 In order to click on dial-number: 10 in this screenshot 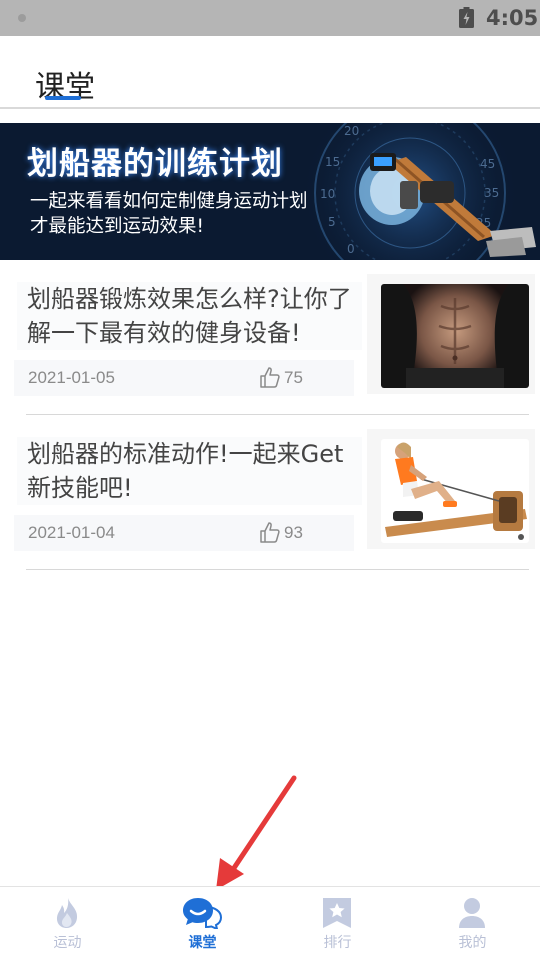, I will do `click(327, 194)`.